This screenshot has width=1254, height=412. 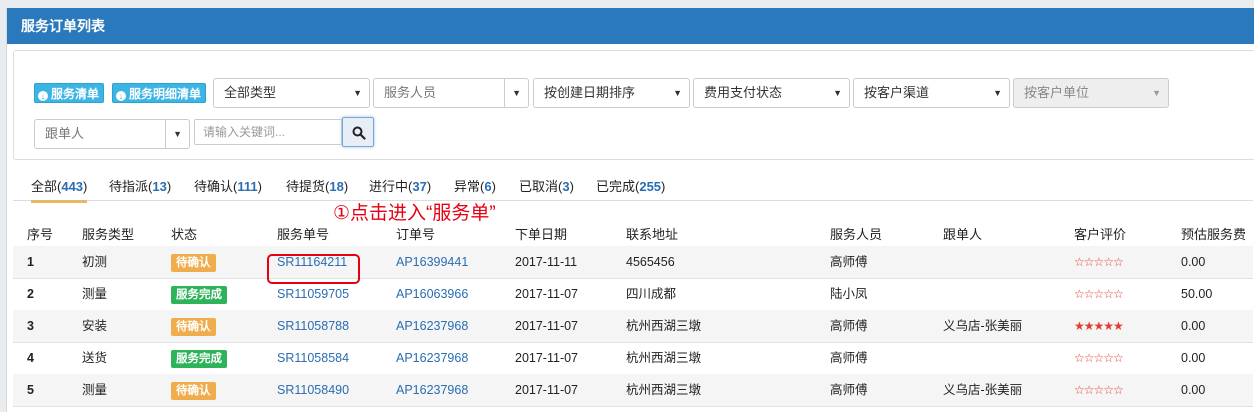 I want to click on panel-title: 服务订单列表, so click(x=630, y=26).